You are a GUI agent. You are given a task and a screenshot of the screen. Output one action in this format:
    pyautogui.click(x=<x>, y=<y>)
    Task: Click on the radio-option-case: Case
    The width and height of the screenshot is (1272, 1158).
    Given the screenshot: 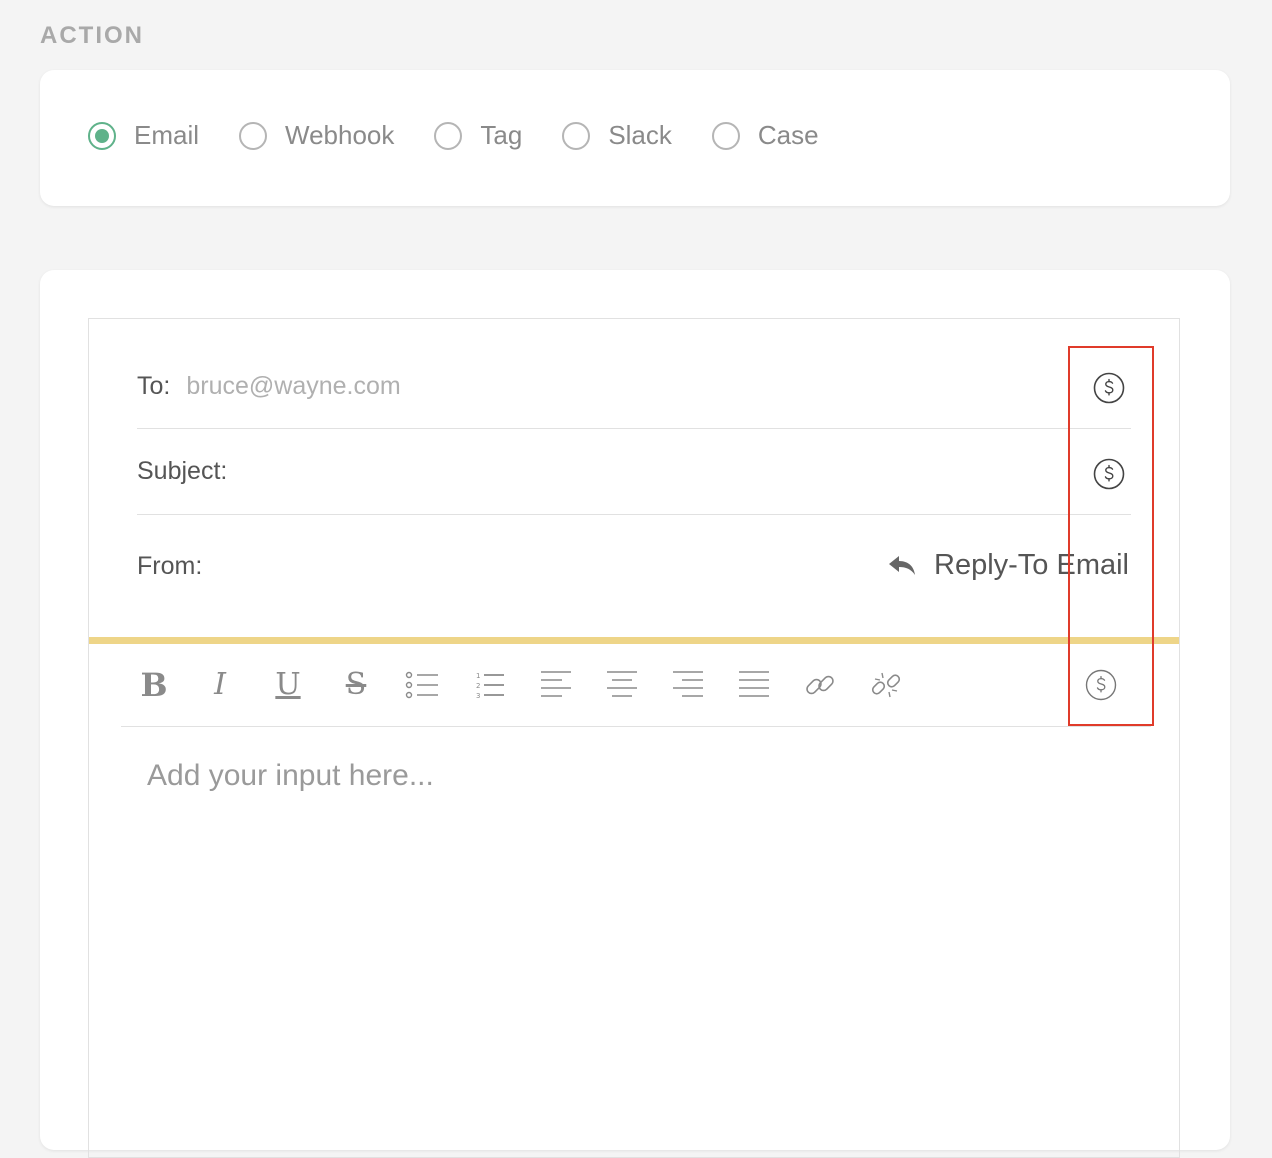 What is the action you would take?
    pyautogui.click(x=765, y=135)
    